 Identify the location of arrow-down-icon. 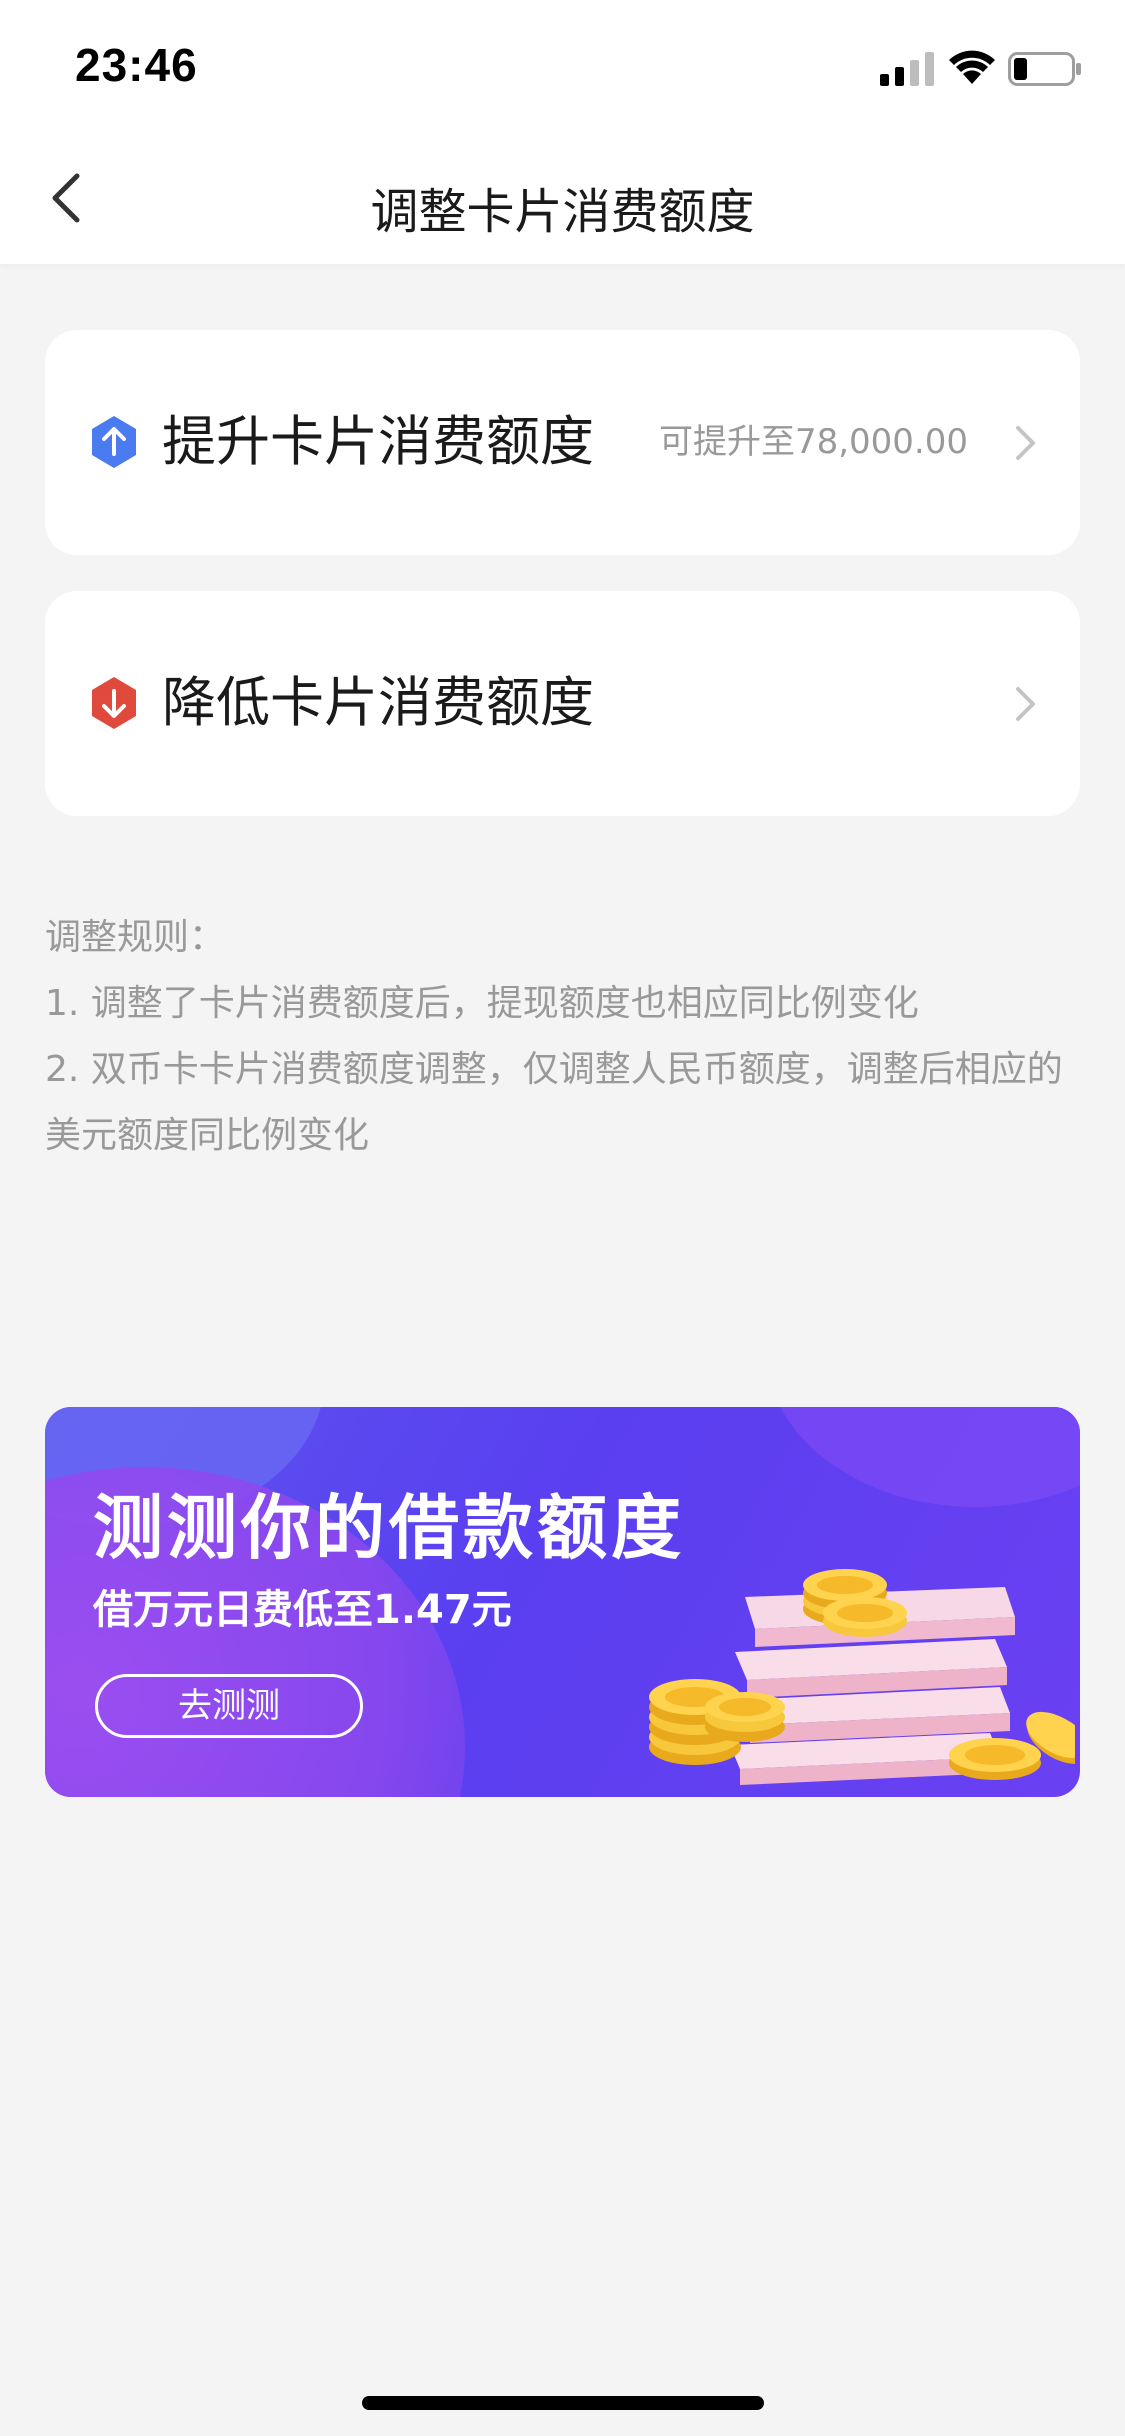
(114, 703).